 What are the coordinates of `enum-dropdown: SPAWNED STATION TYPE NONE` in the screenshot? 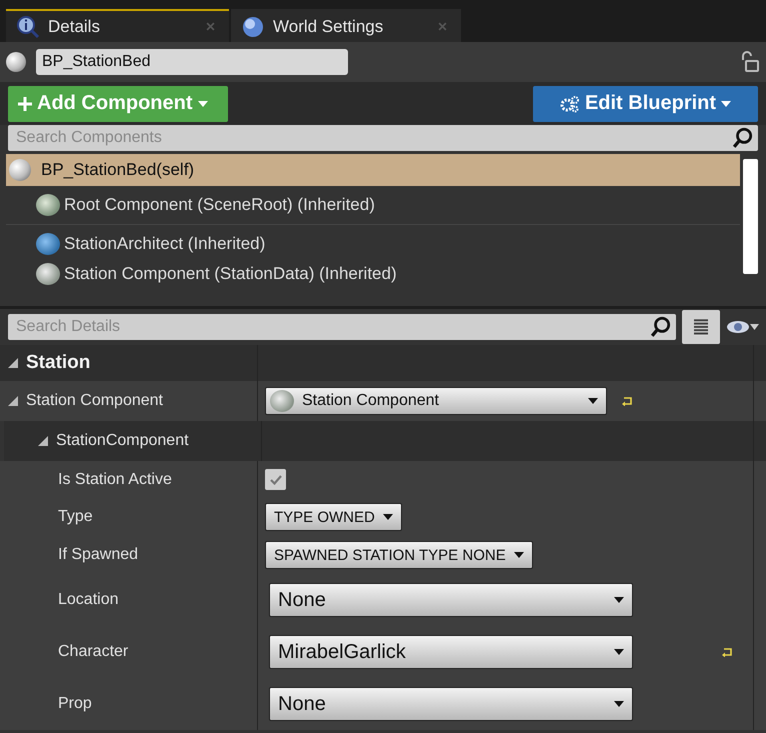 It's located at (399, 555).